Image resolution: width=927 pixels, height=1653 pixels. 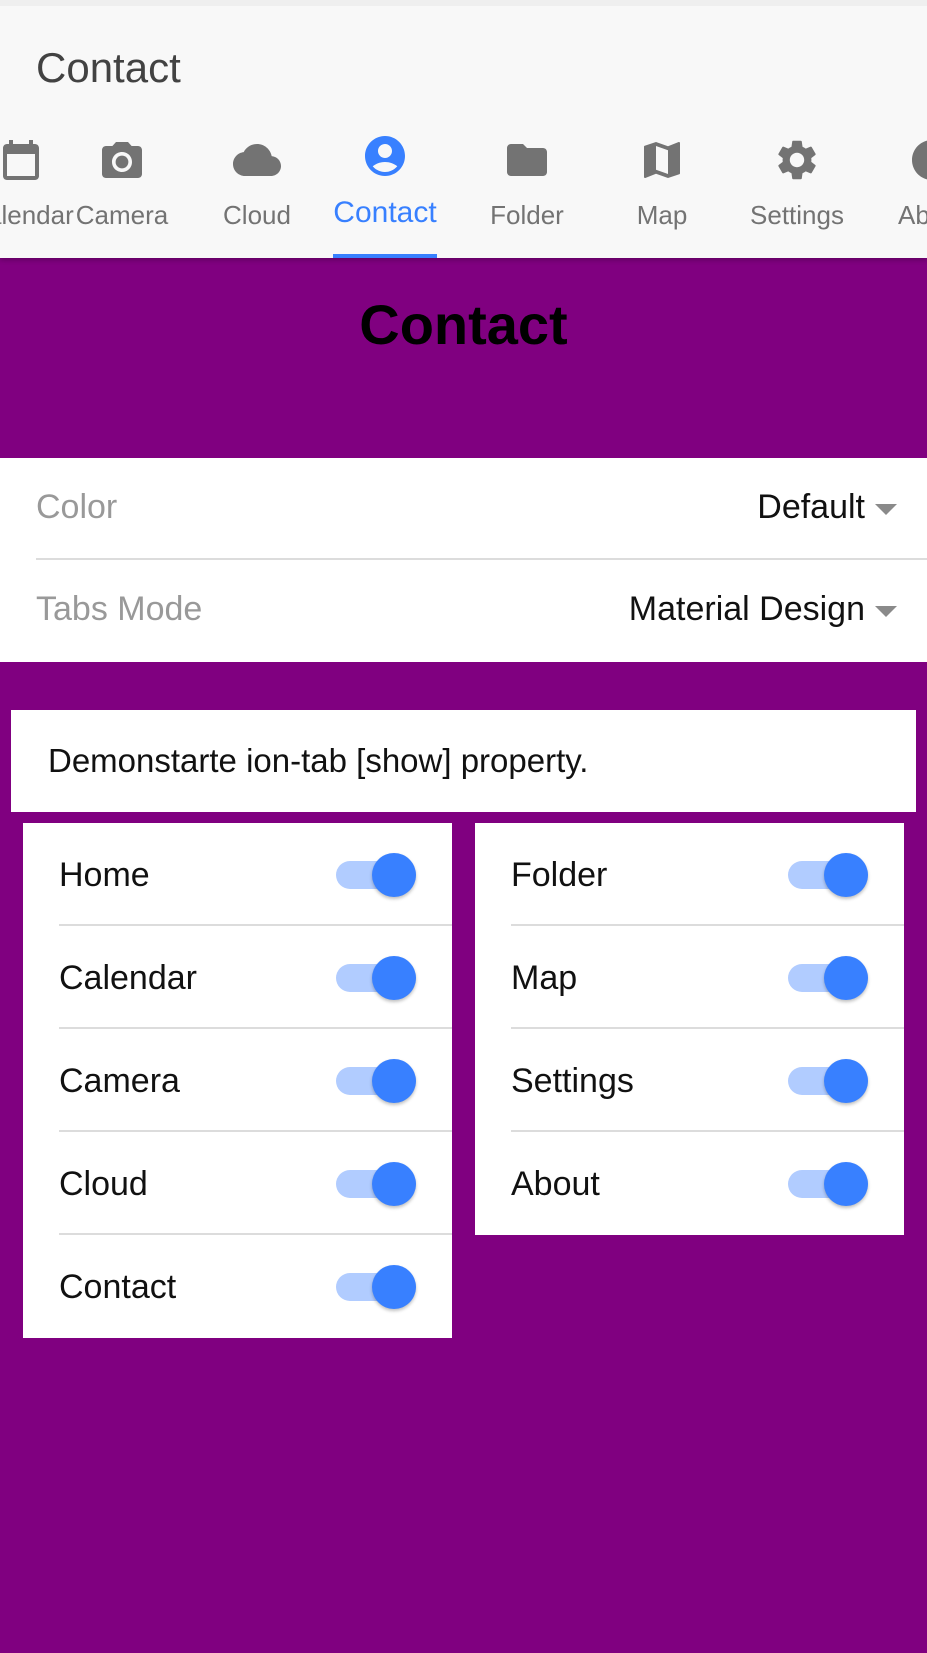 I want to click on cloud-icon, so click(x=257, y=160).